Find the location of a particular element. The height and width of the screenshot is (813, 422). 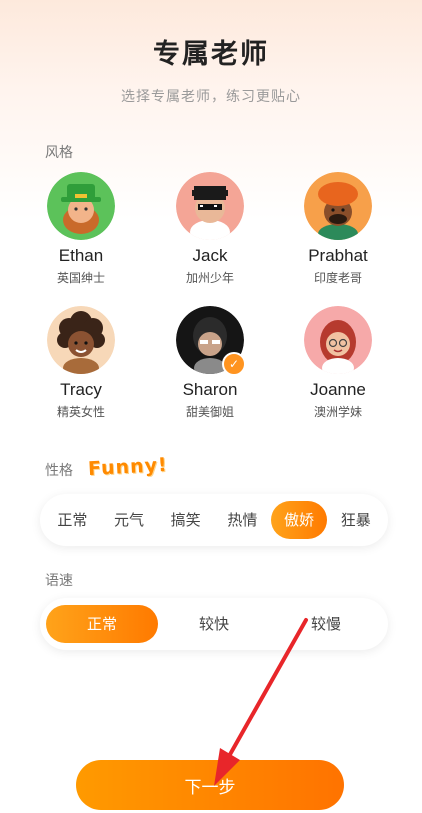

page-subtitle: 选择专属老师，练习更贴心 is located at coordinates (211, 97).